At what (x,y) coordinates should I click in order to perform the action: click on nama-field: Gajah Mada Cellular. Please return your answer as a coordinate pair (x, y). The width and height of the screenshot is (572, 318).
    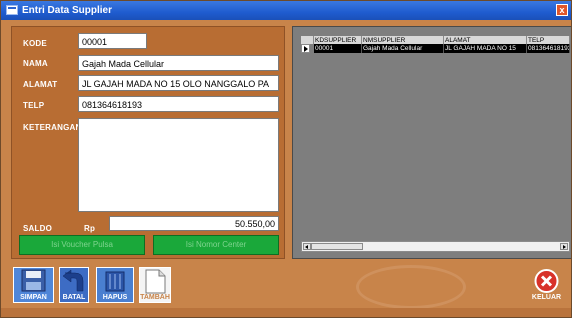
    Looking at the image, I should click on (178, 63).